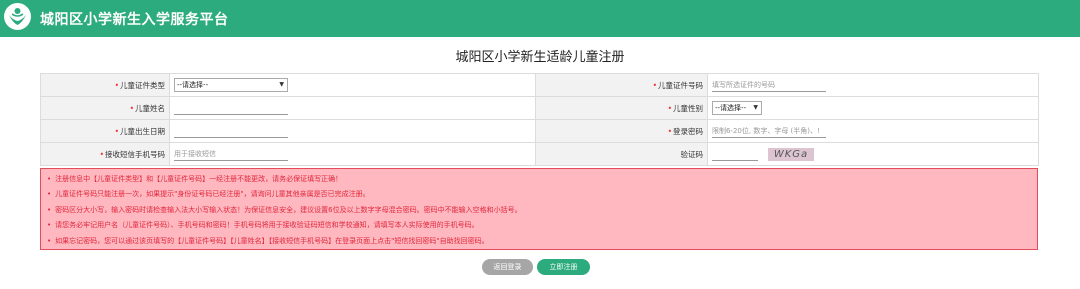 The height and width of the screenshot is (289, 1080). I want to click on site-title: 城阳区小学新生入学服务平台, so click(134, 20).